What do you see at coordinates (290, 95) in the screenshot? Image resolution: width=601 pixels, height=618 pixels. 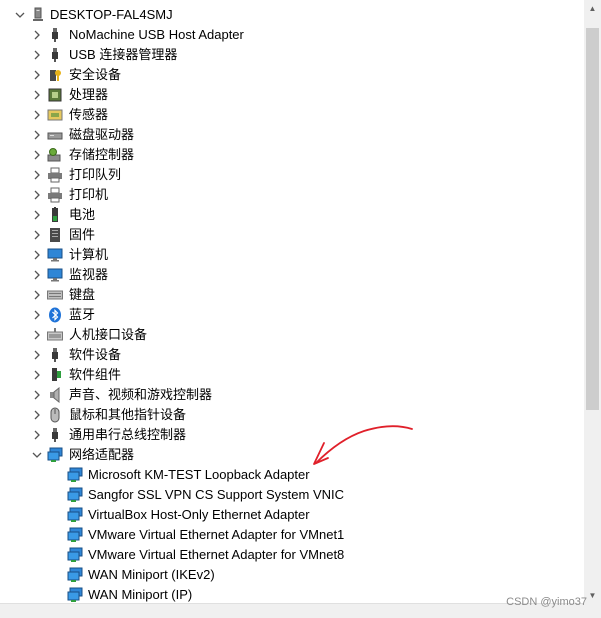 I see `category-node: 处理器` at bounding box center [290, 95].